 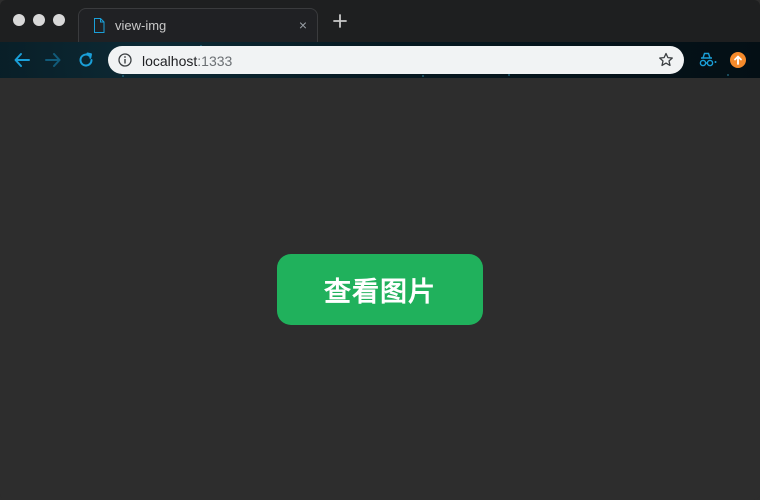 I want to click on view-image-button: 查看图片, so click(x=380, y=289).